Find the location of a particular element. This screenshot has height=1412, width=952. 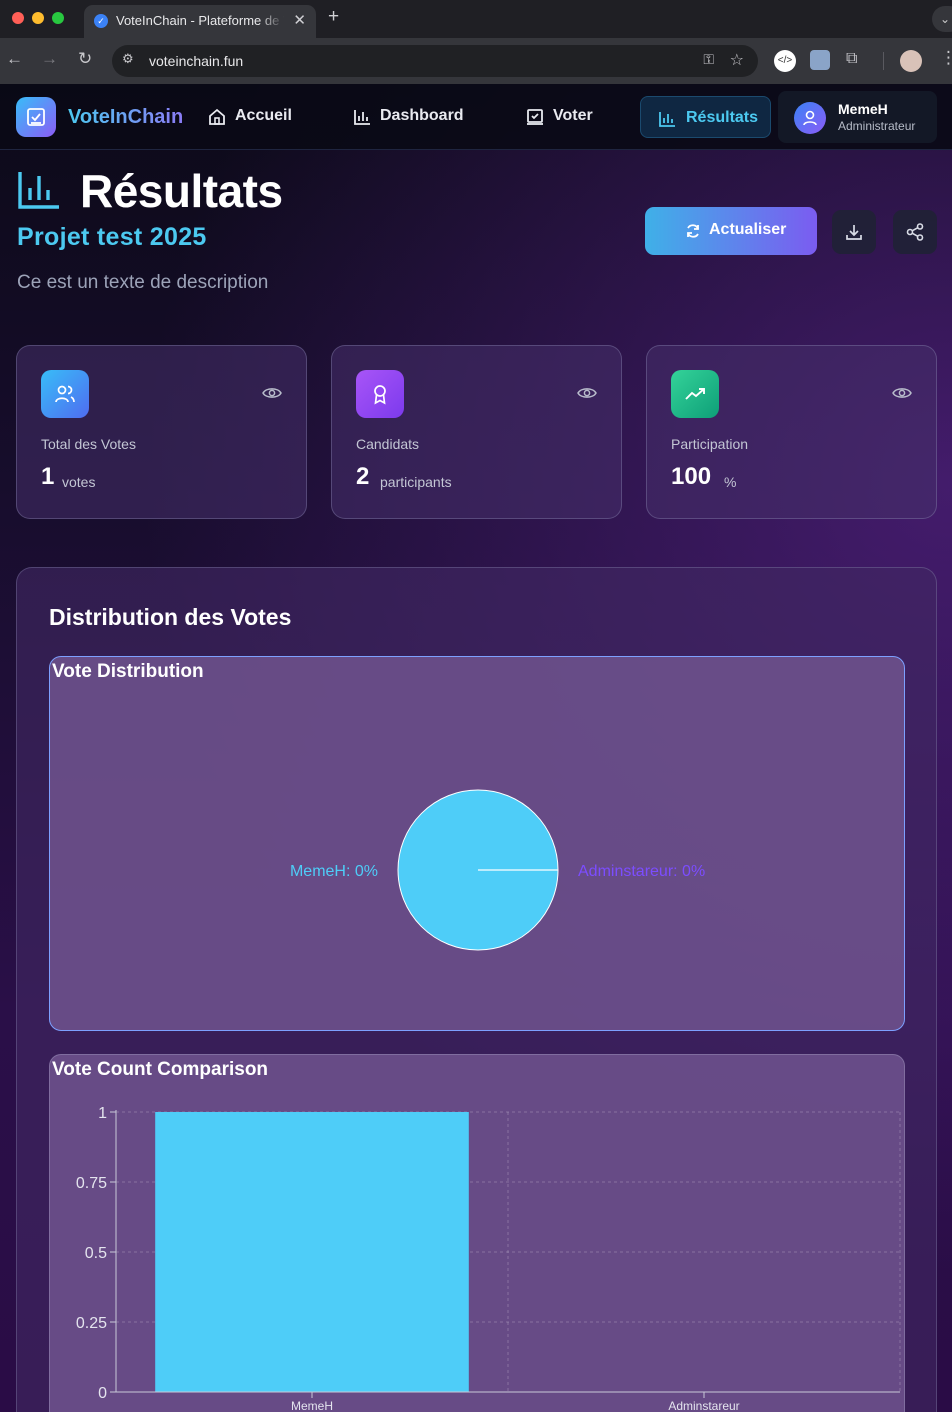

user-icon is located at coordinates (810, 118).